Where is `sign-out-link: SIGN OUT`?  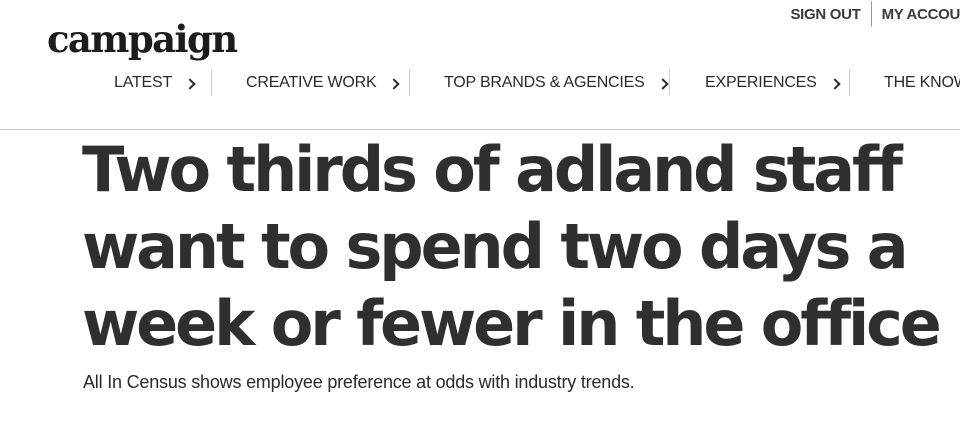 sign-out-link: SIGN OUT is located at coordinates (825, 14).